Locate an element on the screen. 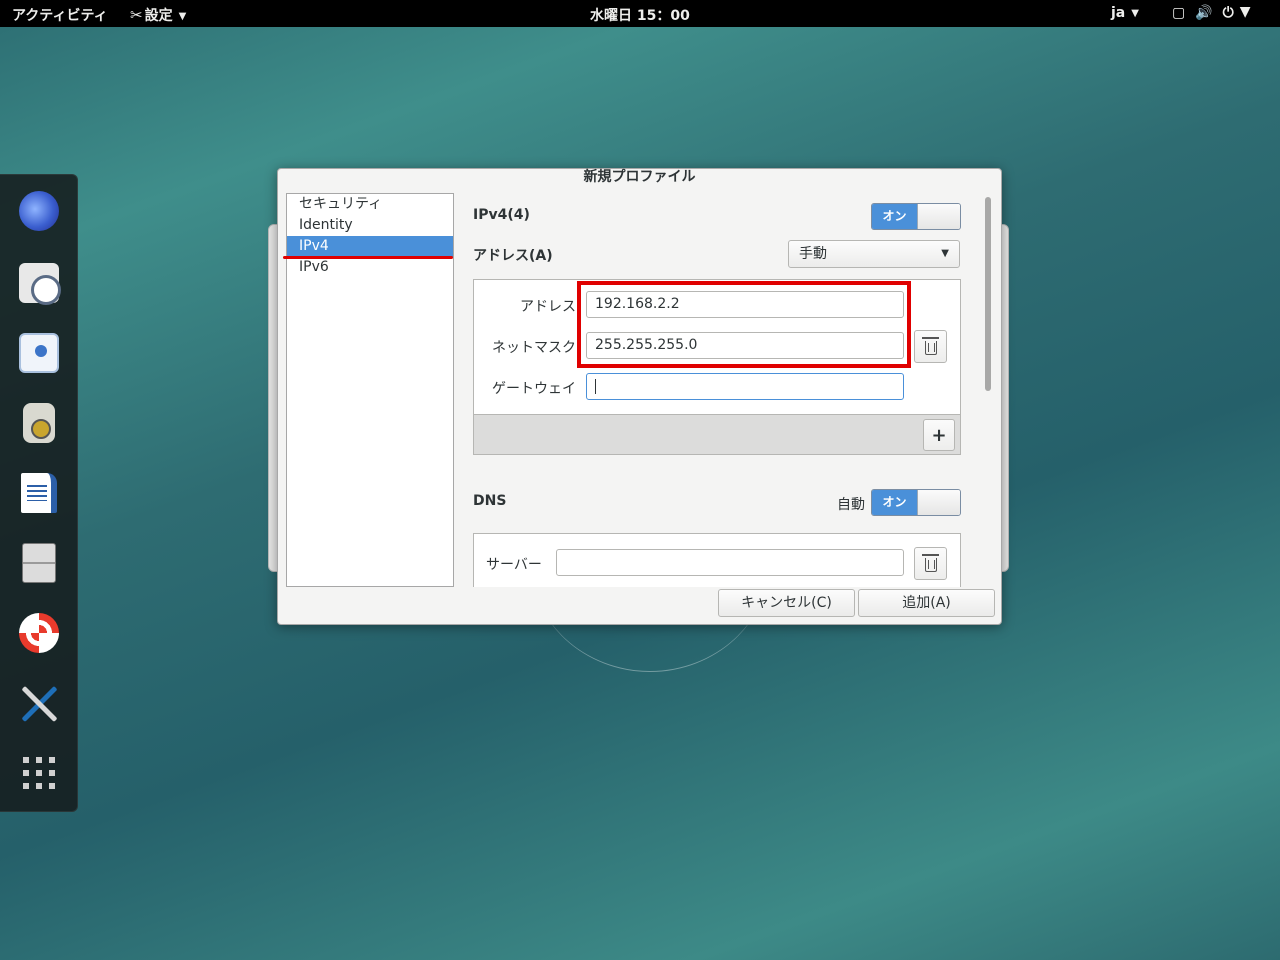 Image resolution: width=1280 pixels, height=960 pixels. evolution-icon is located at coordinates (39, 211).